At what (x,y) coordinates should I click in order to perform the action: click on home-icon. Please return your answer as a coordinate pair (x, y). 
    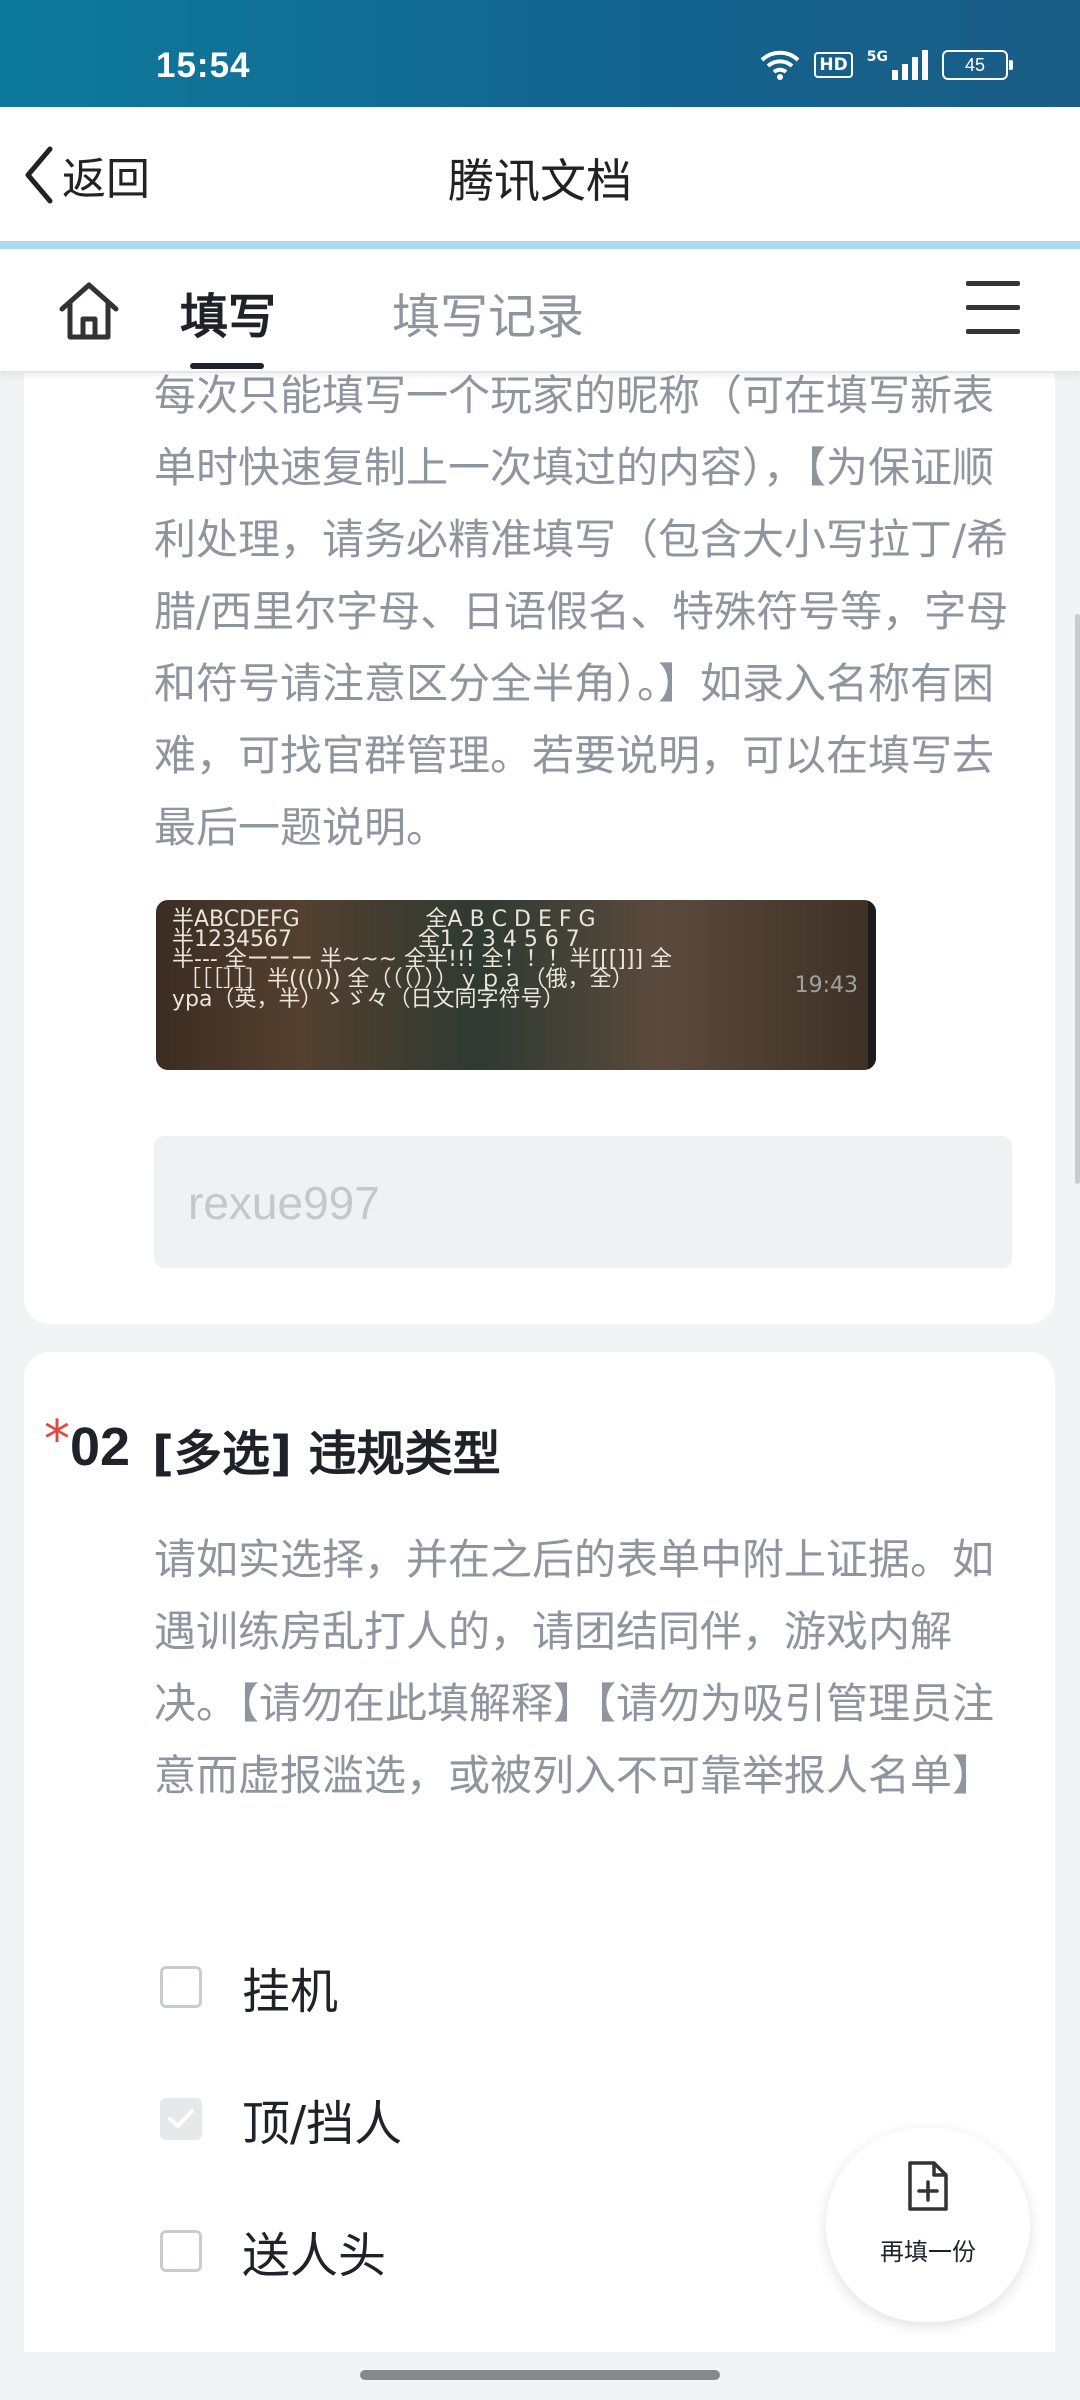
    Looking at the image, I should click on (89, 311).